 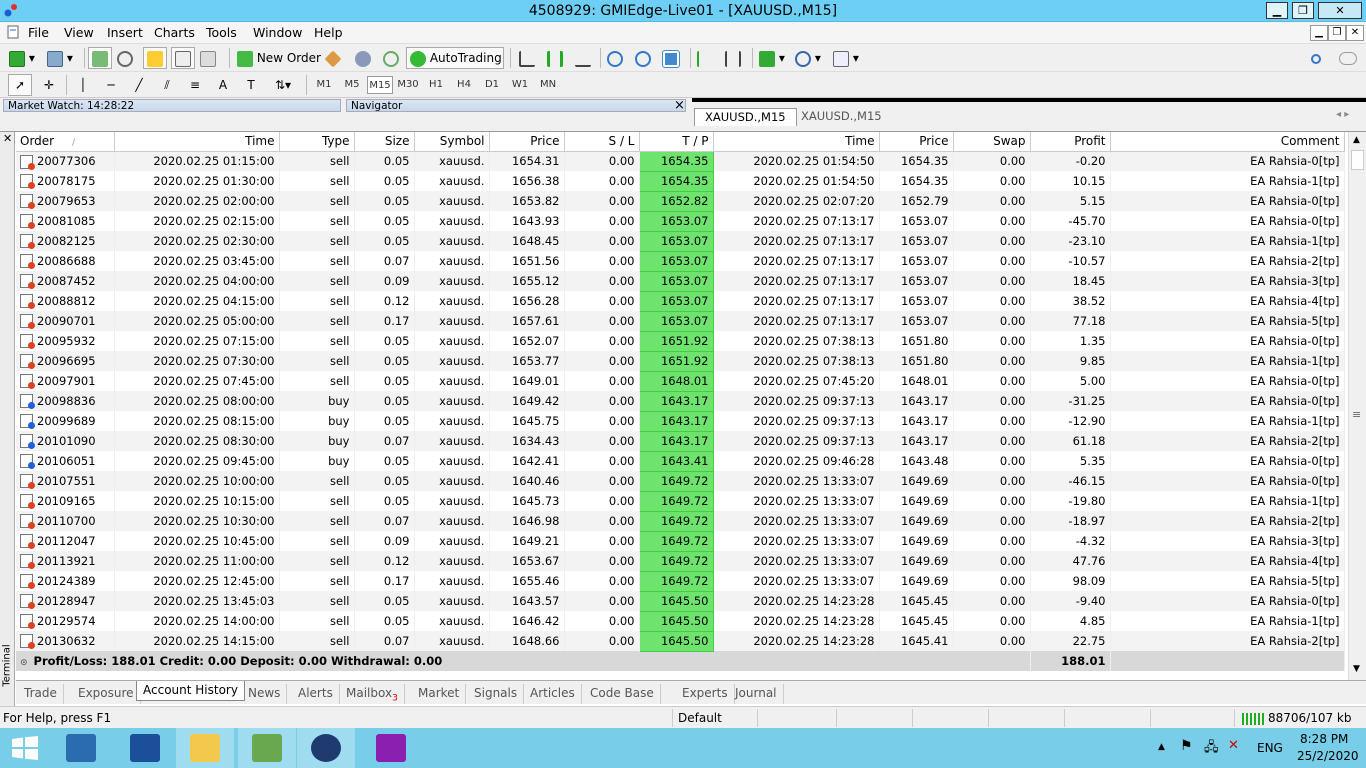 What do you see at coordinates (208, 58) in the screenshot?
I see `strategy-tester-button` at bounding box center [208, 58].